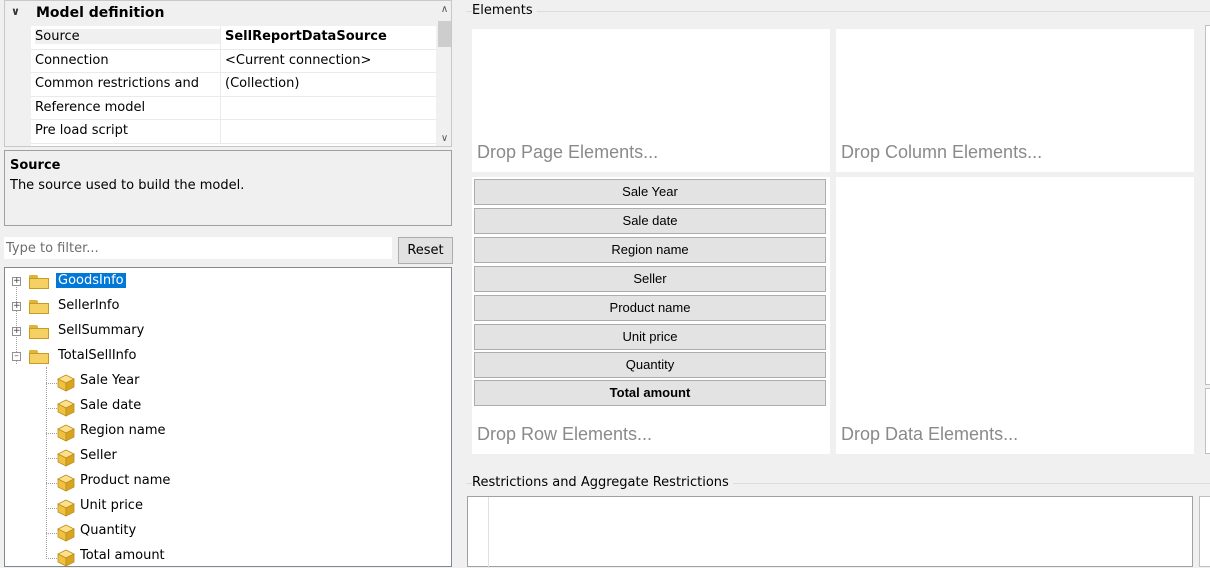  I want to click on row-element-total-amount: Total amount, so click(650, 393).